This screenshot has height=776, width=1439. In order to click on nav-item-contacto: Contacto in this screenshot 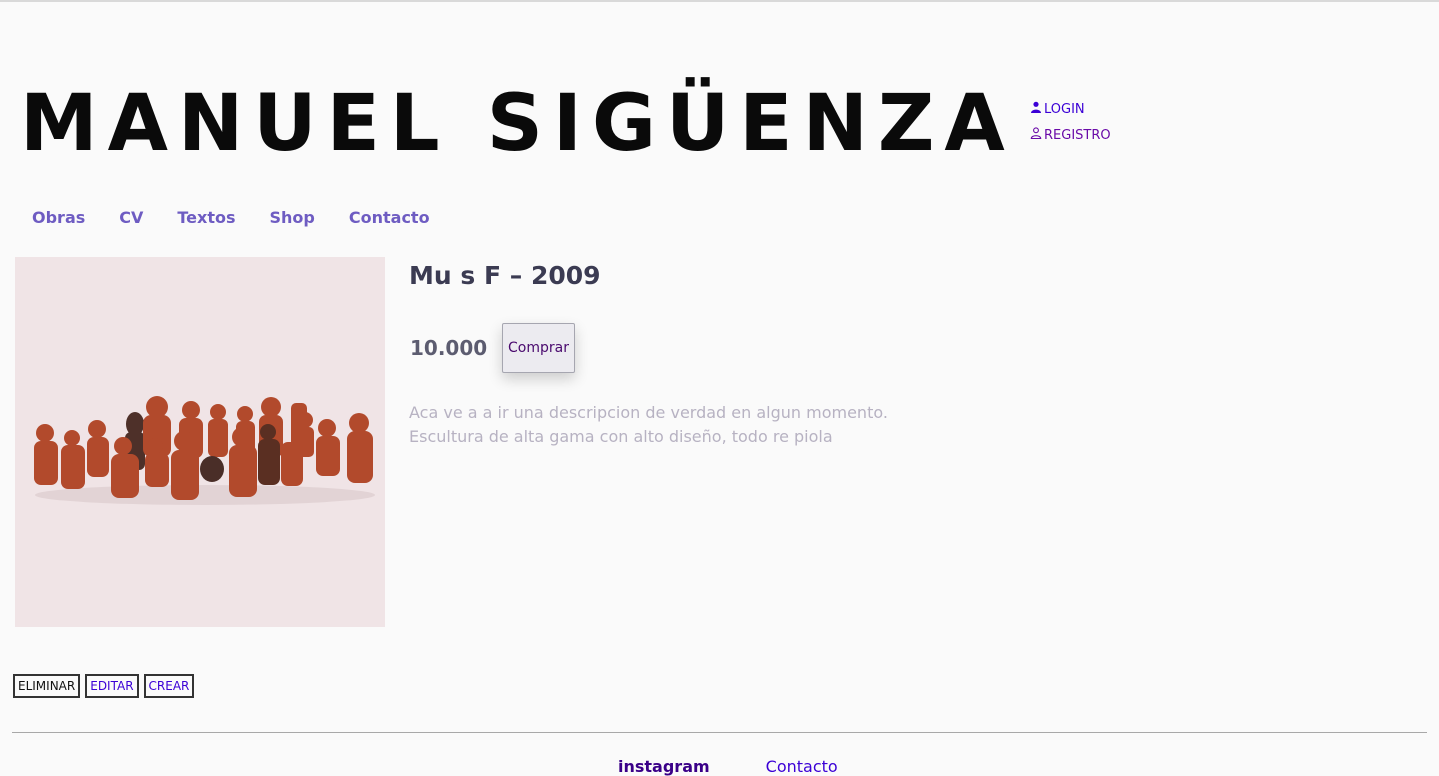, I will do `click(389, 217)`.